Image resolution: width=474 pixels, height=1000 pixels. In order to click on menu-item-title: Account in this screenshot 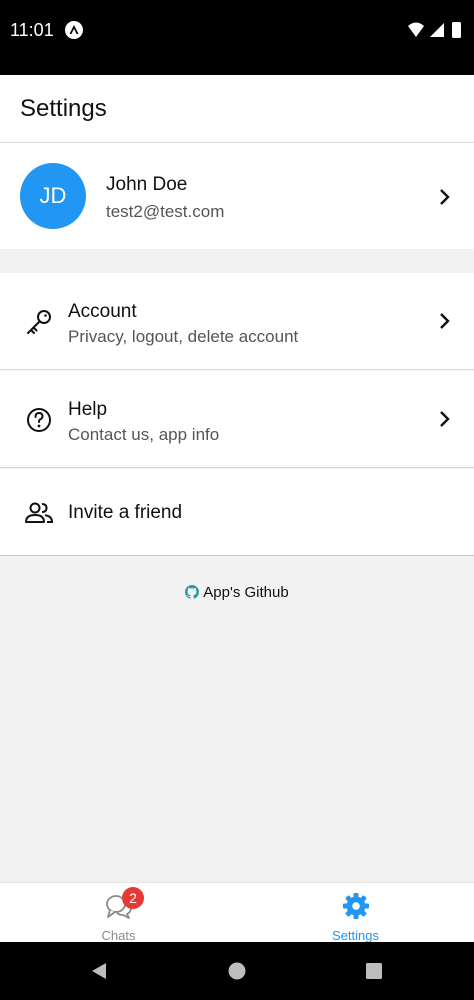, I will do `click(102, 311)`.